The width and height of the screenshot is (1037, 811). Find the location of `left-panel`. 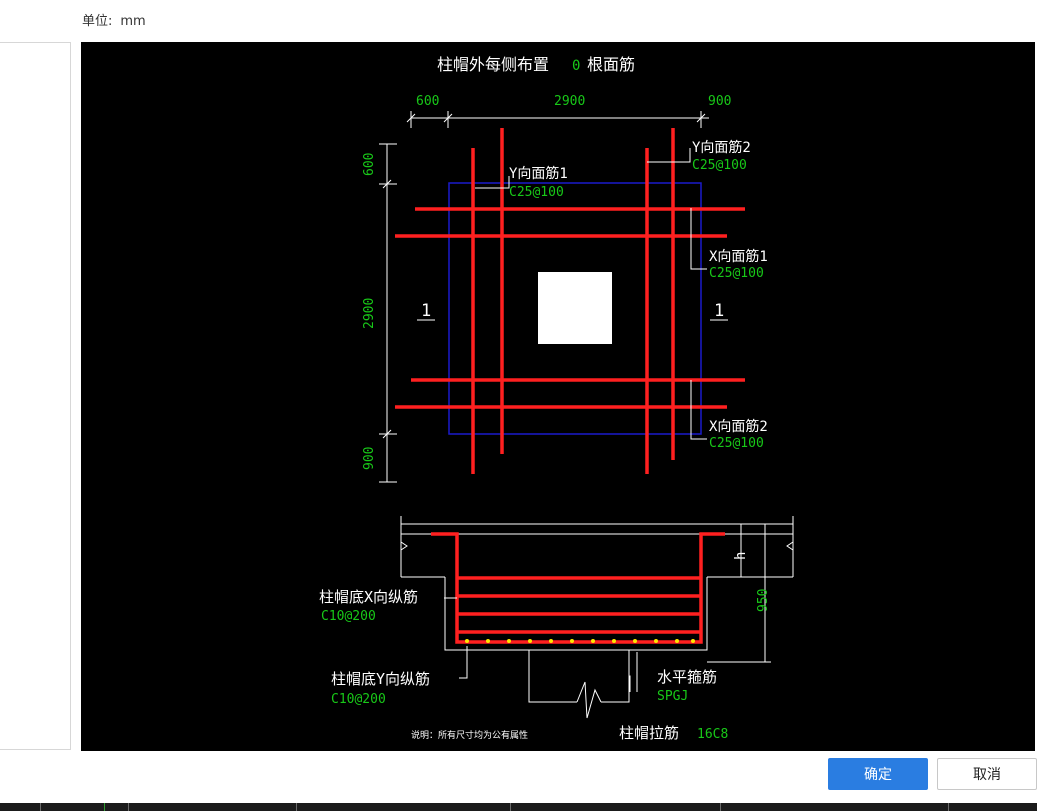

left-panel is located at coordinates (35, 396).